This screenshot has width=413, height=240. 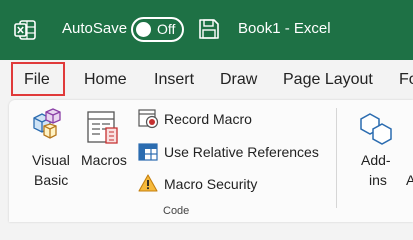 What do you see at coordinates (102, 127) in the screenshot?
I see `macros-icon` at bounding box center [102, 127].